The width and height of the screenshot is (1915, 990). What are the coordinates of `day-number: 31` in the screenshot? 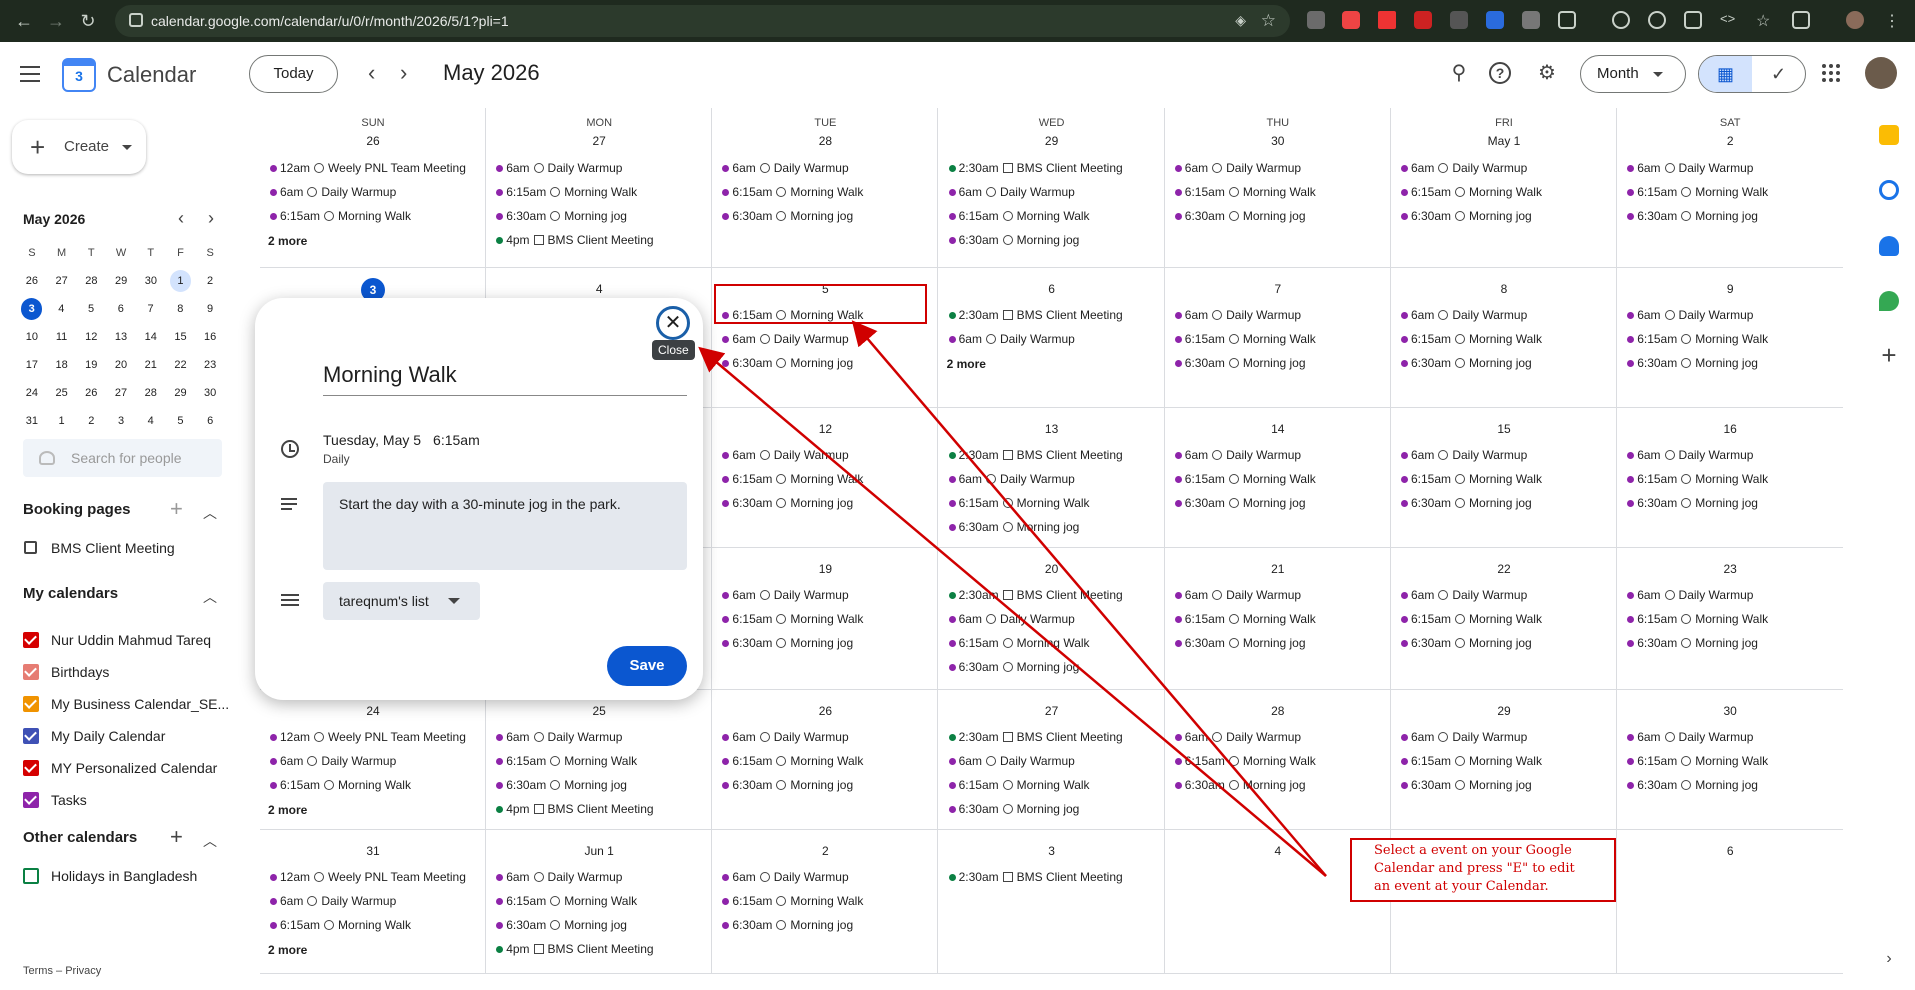 It's located at (373, 851).